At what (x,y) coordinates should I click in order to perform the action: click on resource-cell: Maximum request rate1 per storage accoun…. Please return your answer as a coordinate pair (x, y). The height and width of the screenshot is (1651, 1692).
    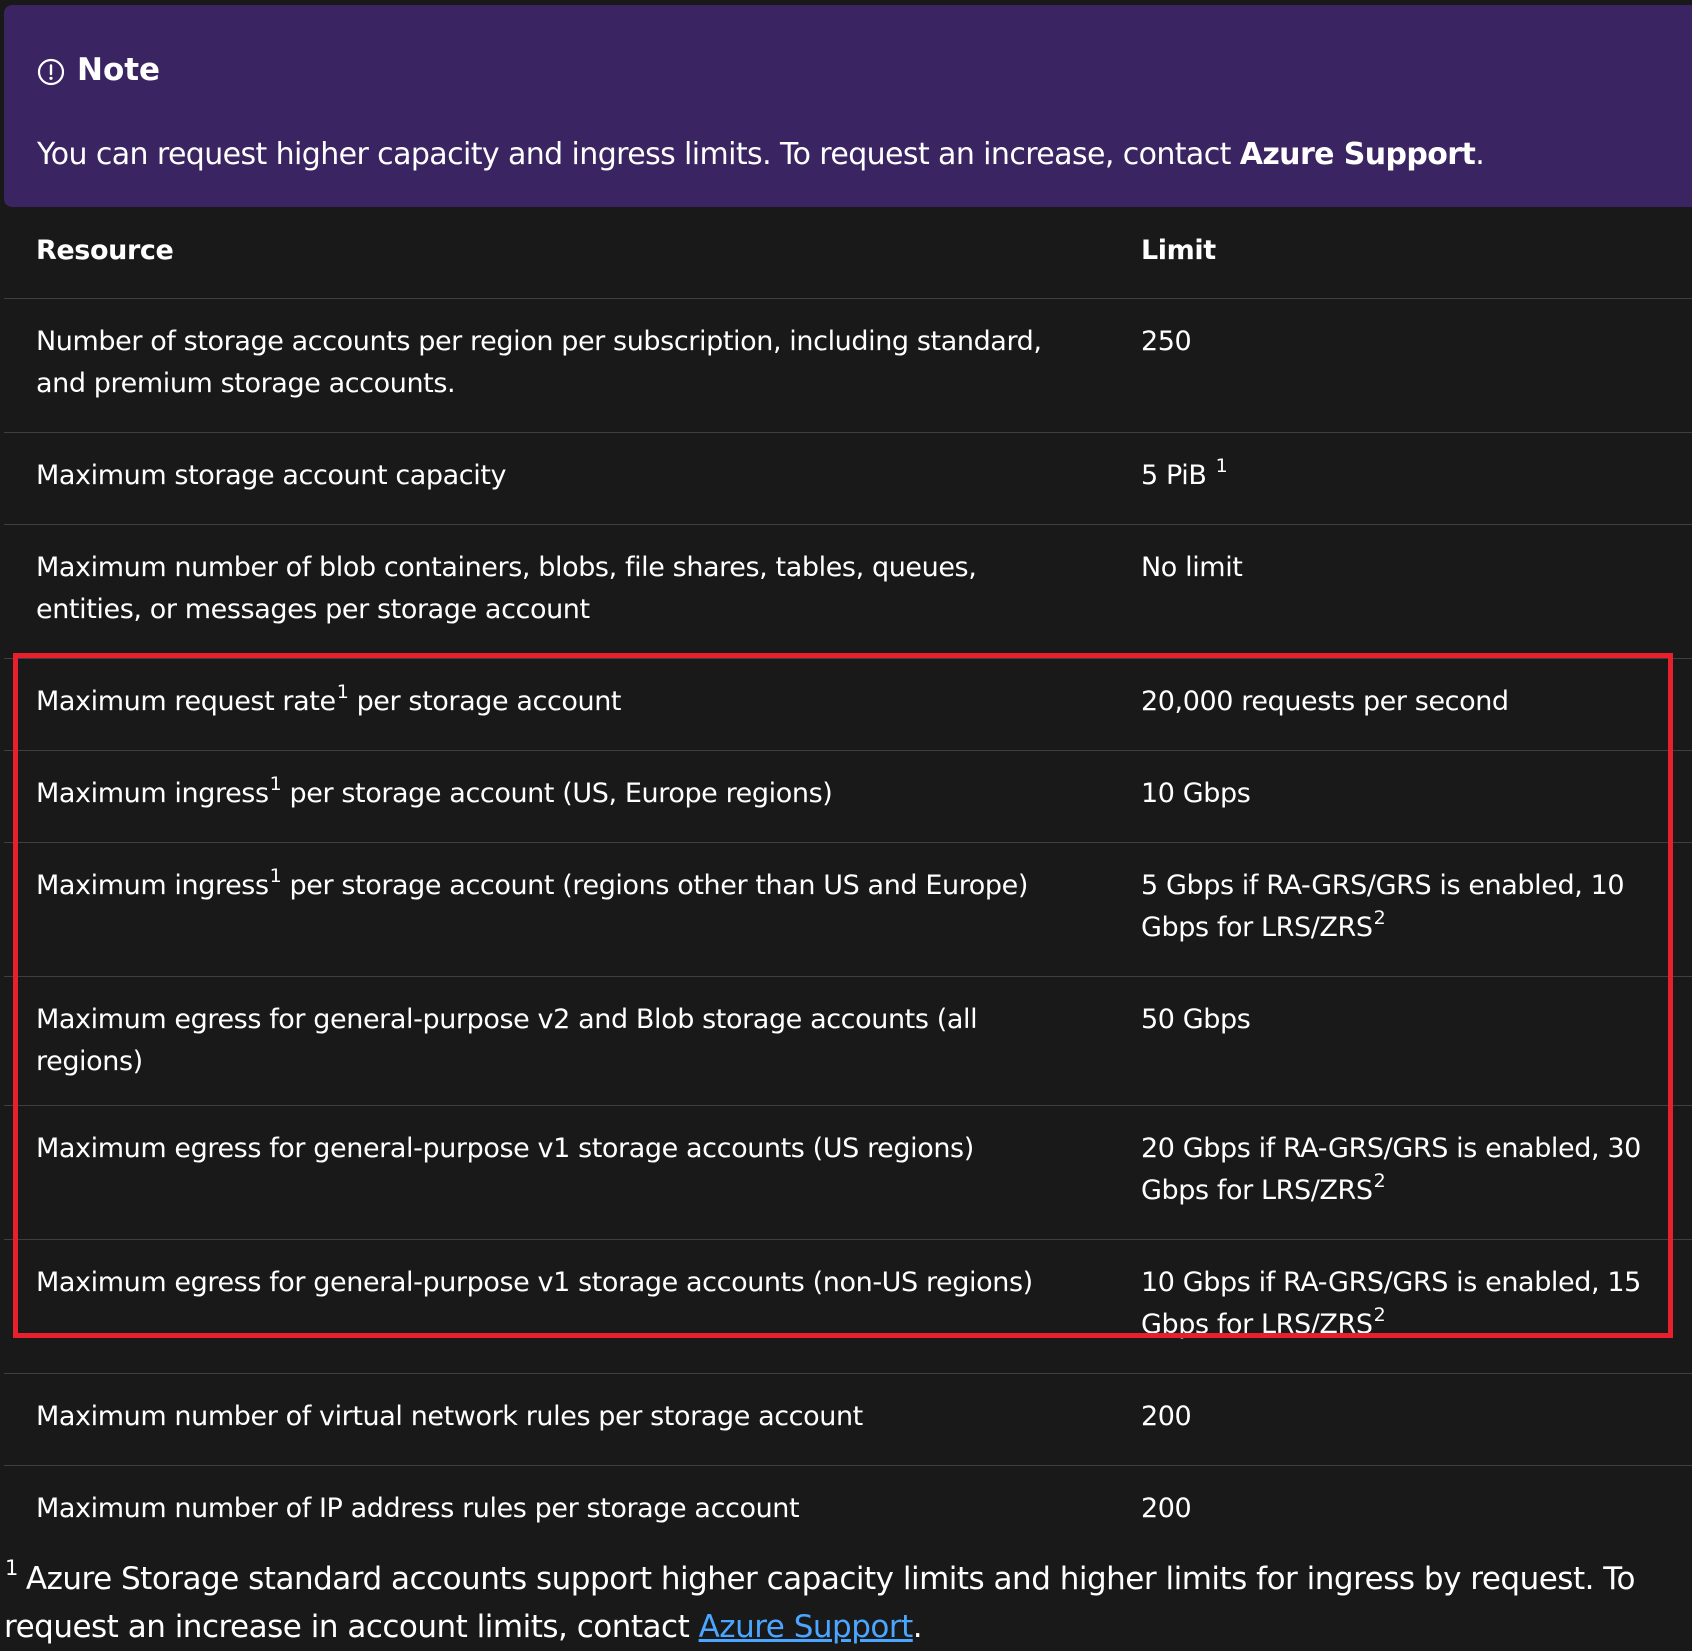
    Looking at the image, I should click on (556, 704).